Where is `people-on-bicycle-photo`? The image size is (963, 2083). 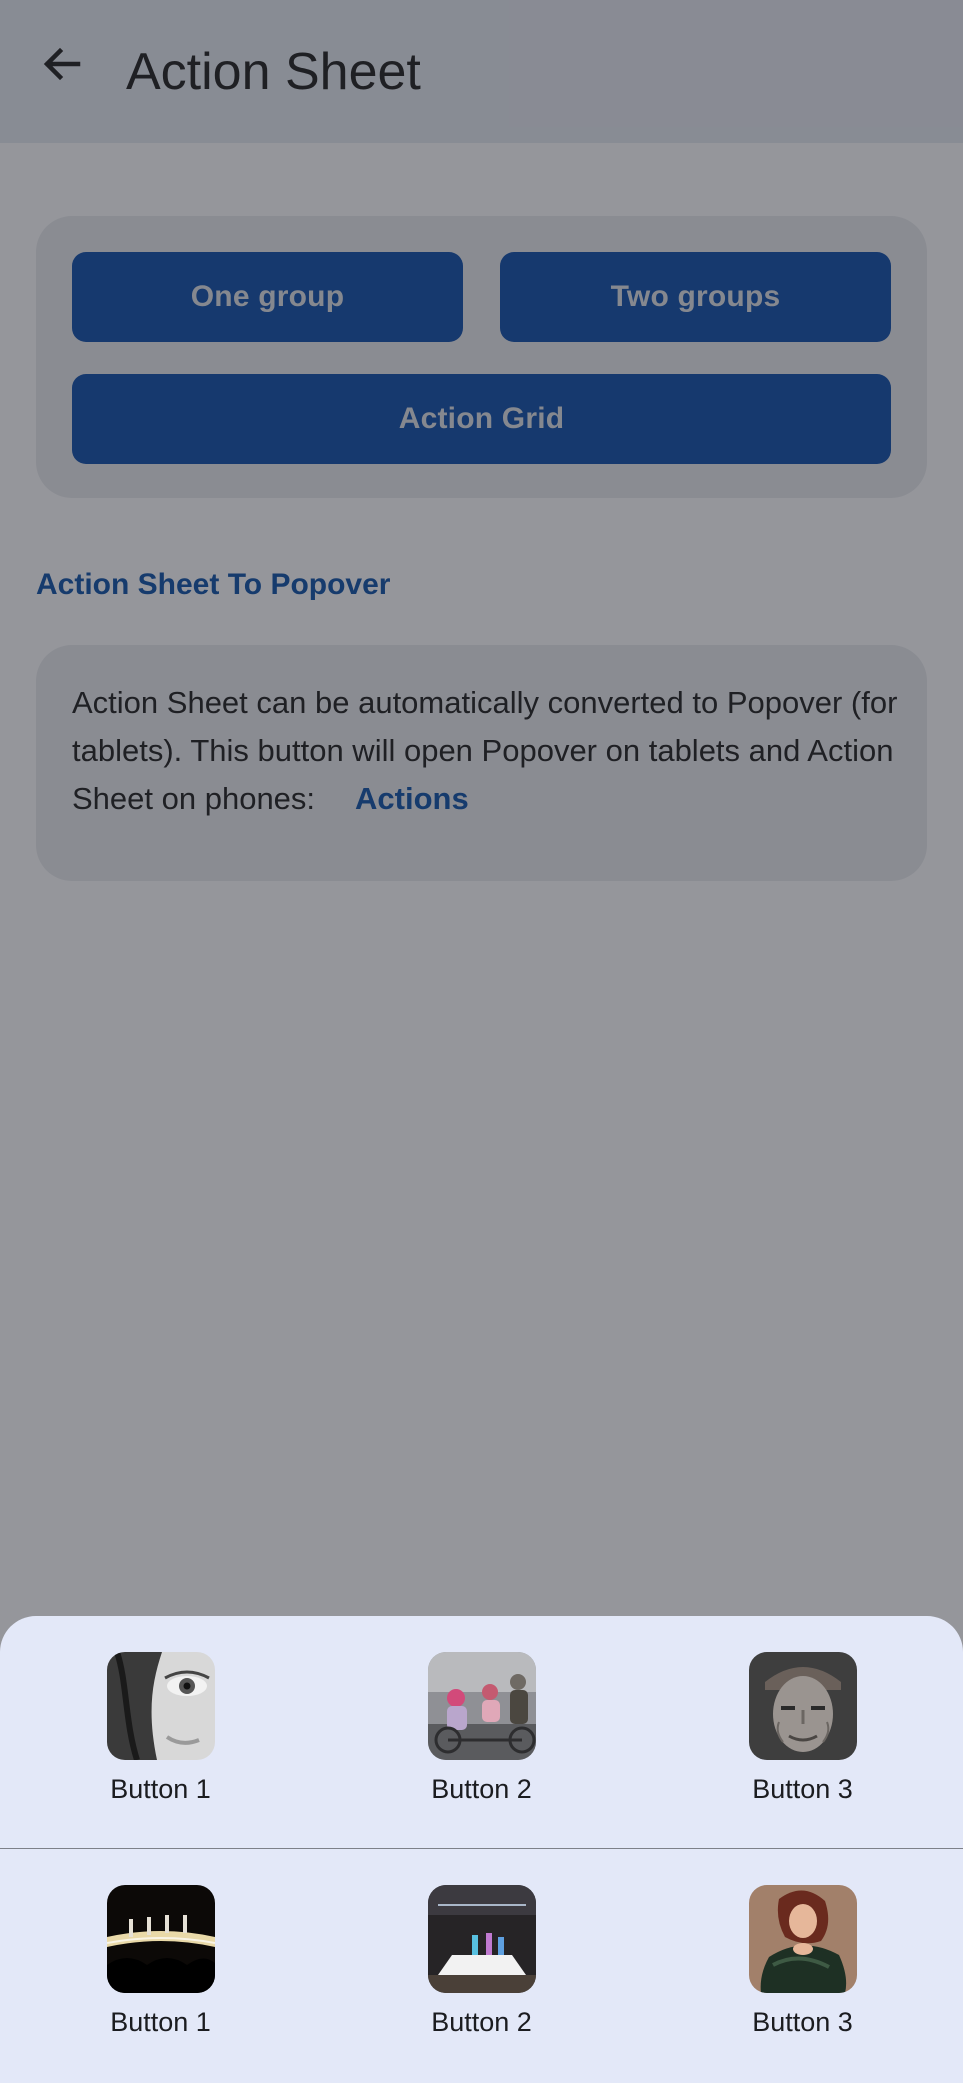 people-on-bicycle-photo is located at coordinates (481, 1706).